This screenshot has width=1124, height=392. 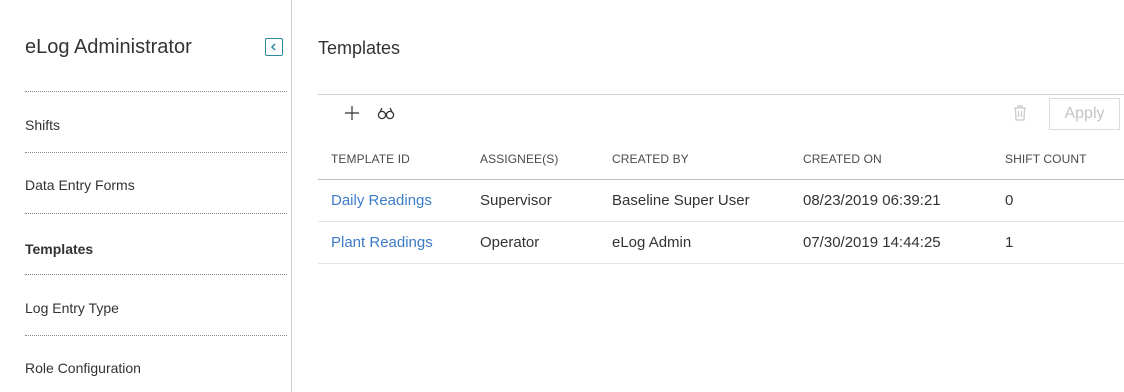 I want to click on plus-icon, so click(x=352, y=113).